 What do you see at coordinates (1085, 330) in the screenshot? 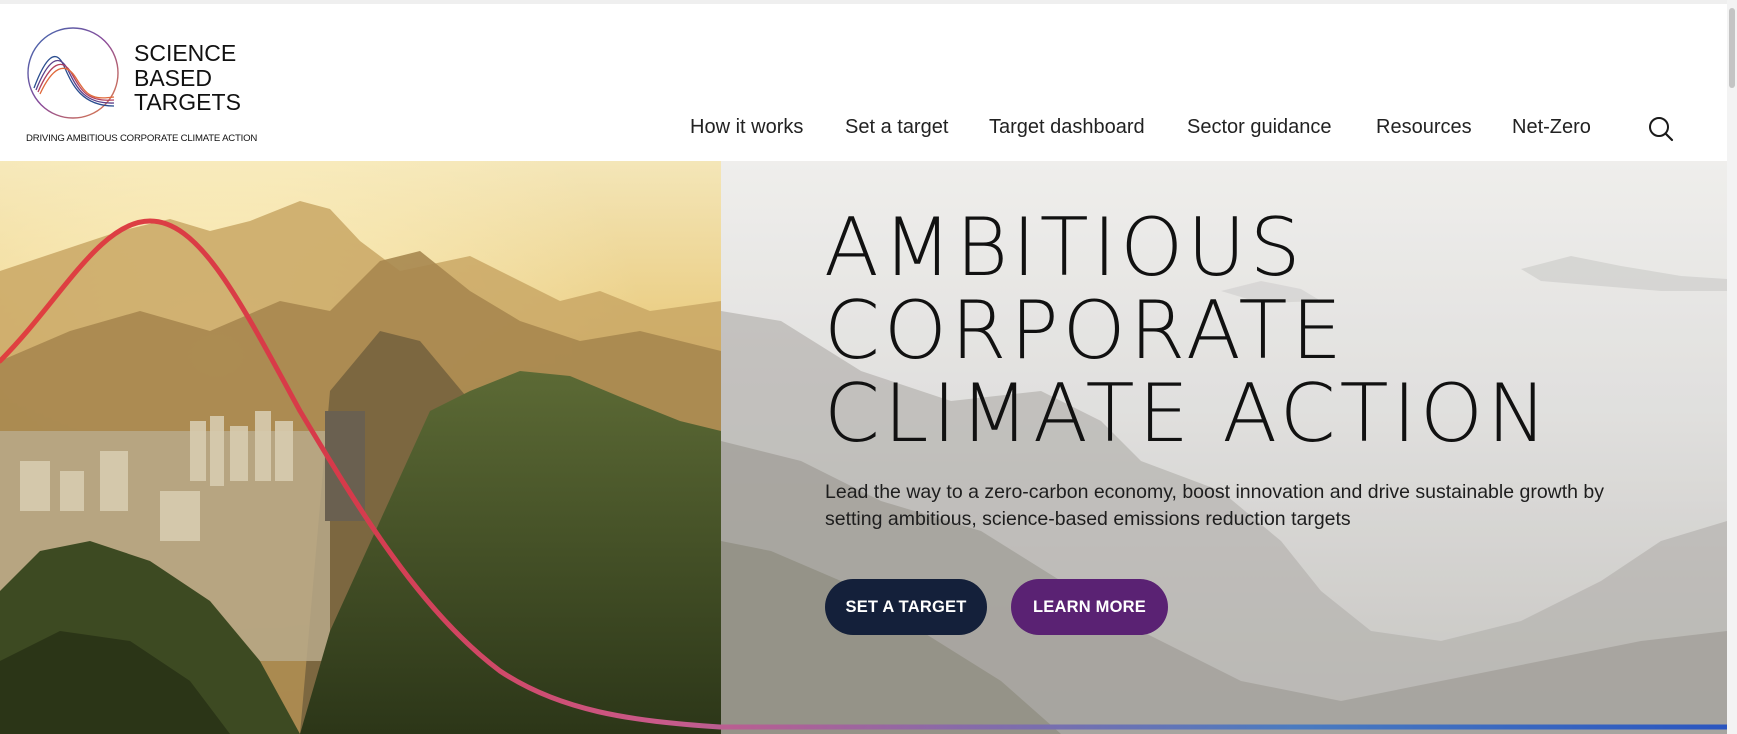
I see `headline-line-2: CORPORATE` at bounding box center [1085, 330].